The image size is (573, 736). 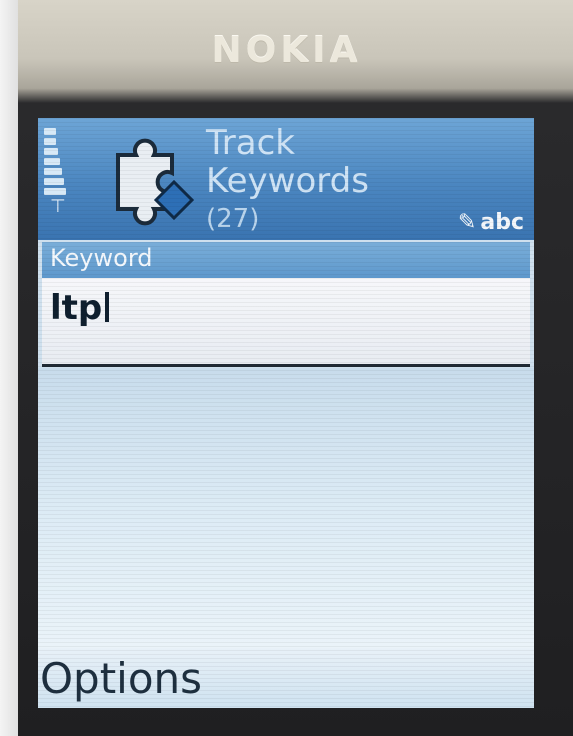 I want to click on pen-input-icon: ✎, so click(x=467, y=222).